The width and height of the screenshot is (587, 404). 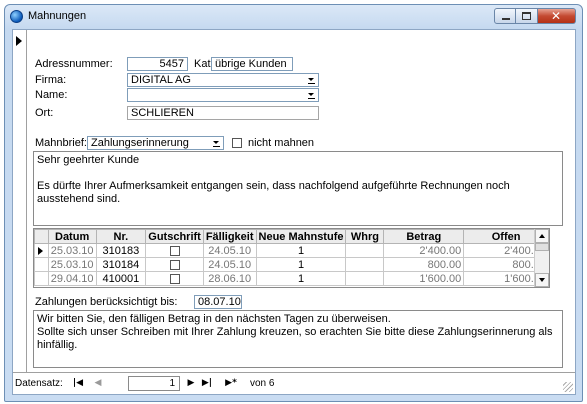 What do you see at coordinates (262, 383) in the screenshot?
I see `record-count: von 6` at bounding box center [262, 383].